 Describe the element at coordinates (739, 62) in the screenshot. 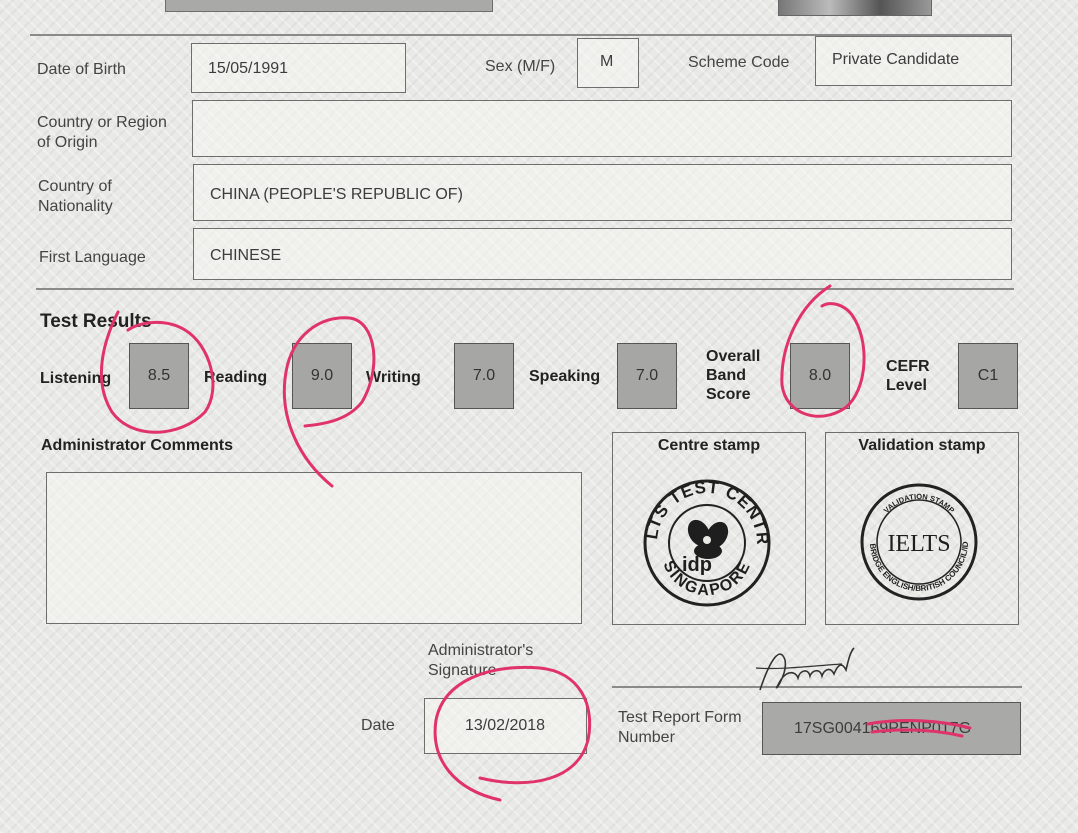

I see `scheme-code-label: Scheme Code` at that location.